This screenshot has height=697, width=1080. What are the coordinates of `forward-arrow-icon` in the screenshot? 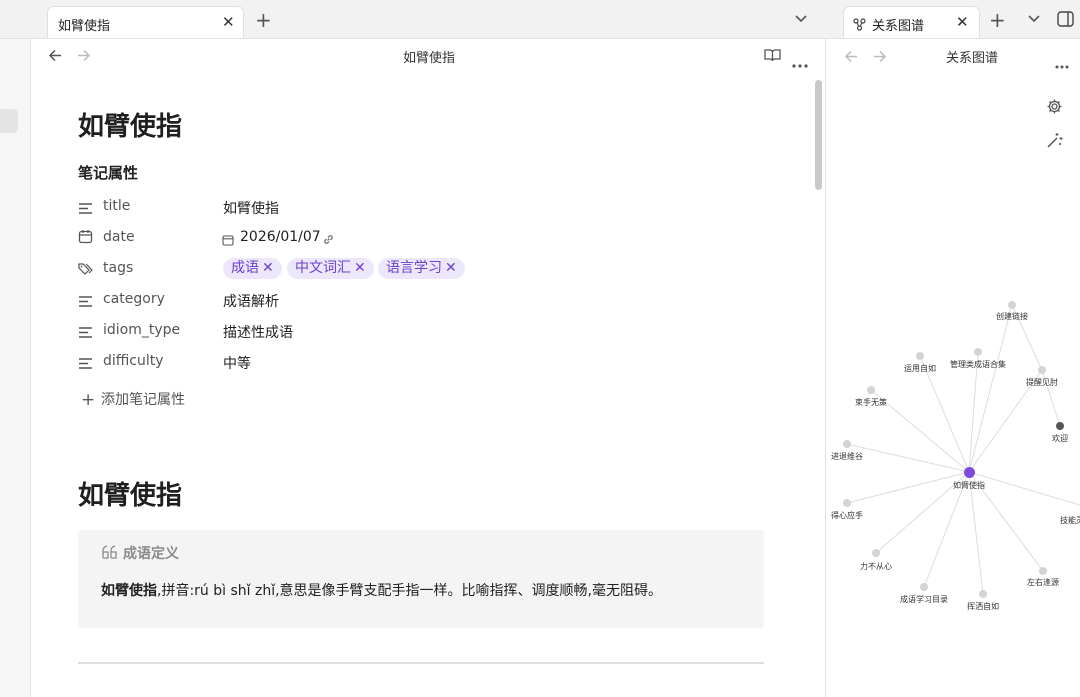 It's located at (83, 57).